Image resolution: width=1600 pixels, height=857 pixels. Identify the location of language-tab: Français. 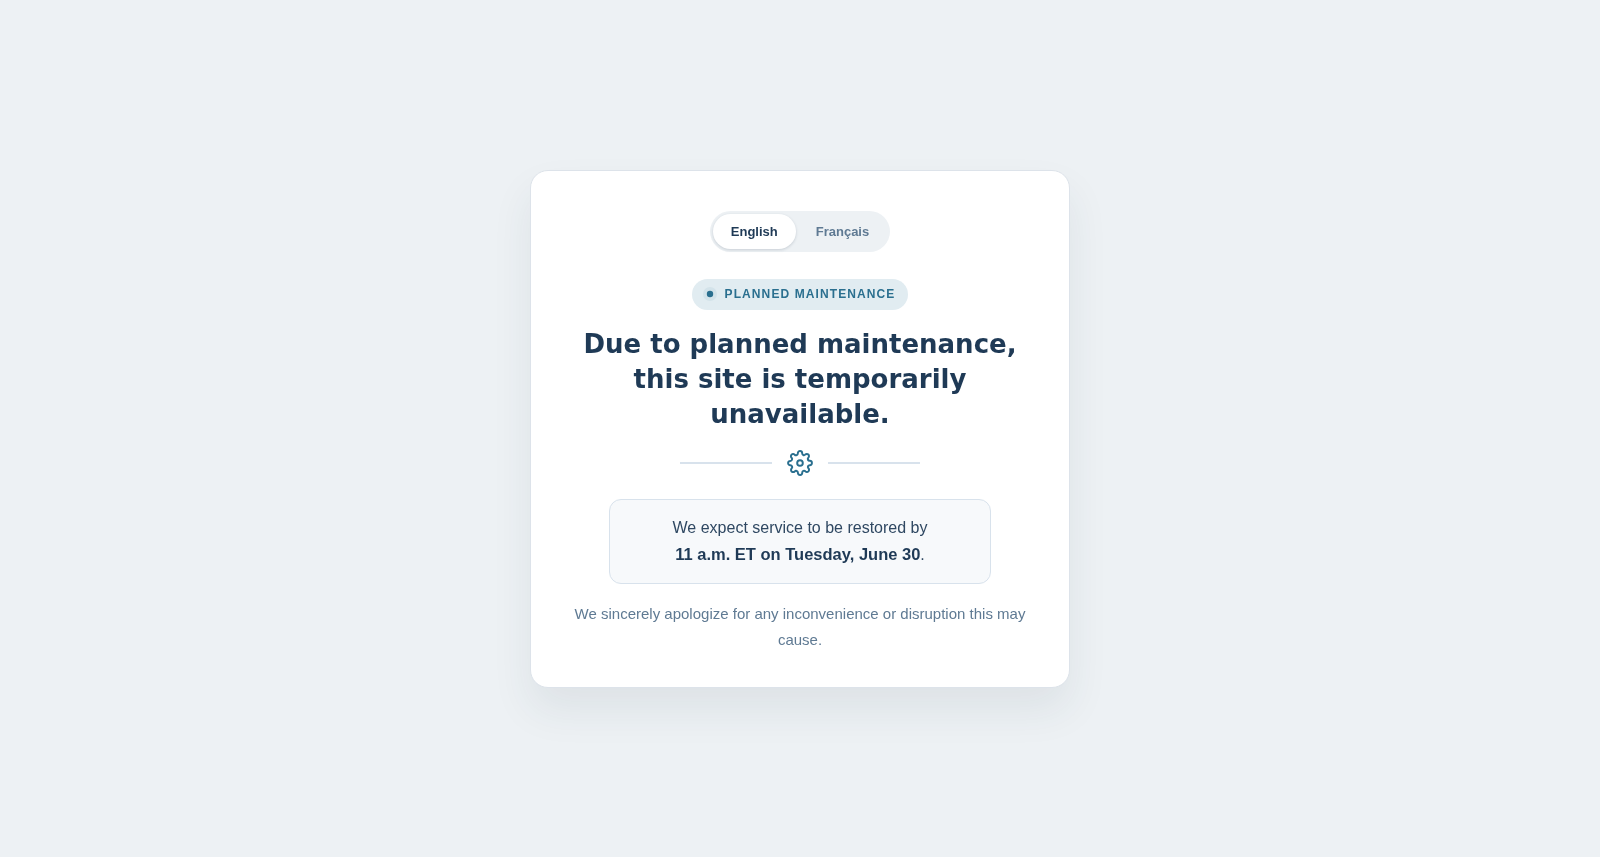
(842, 231).